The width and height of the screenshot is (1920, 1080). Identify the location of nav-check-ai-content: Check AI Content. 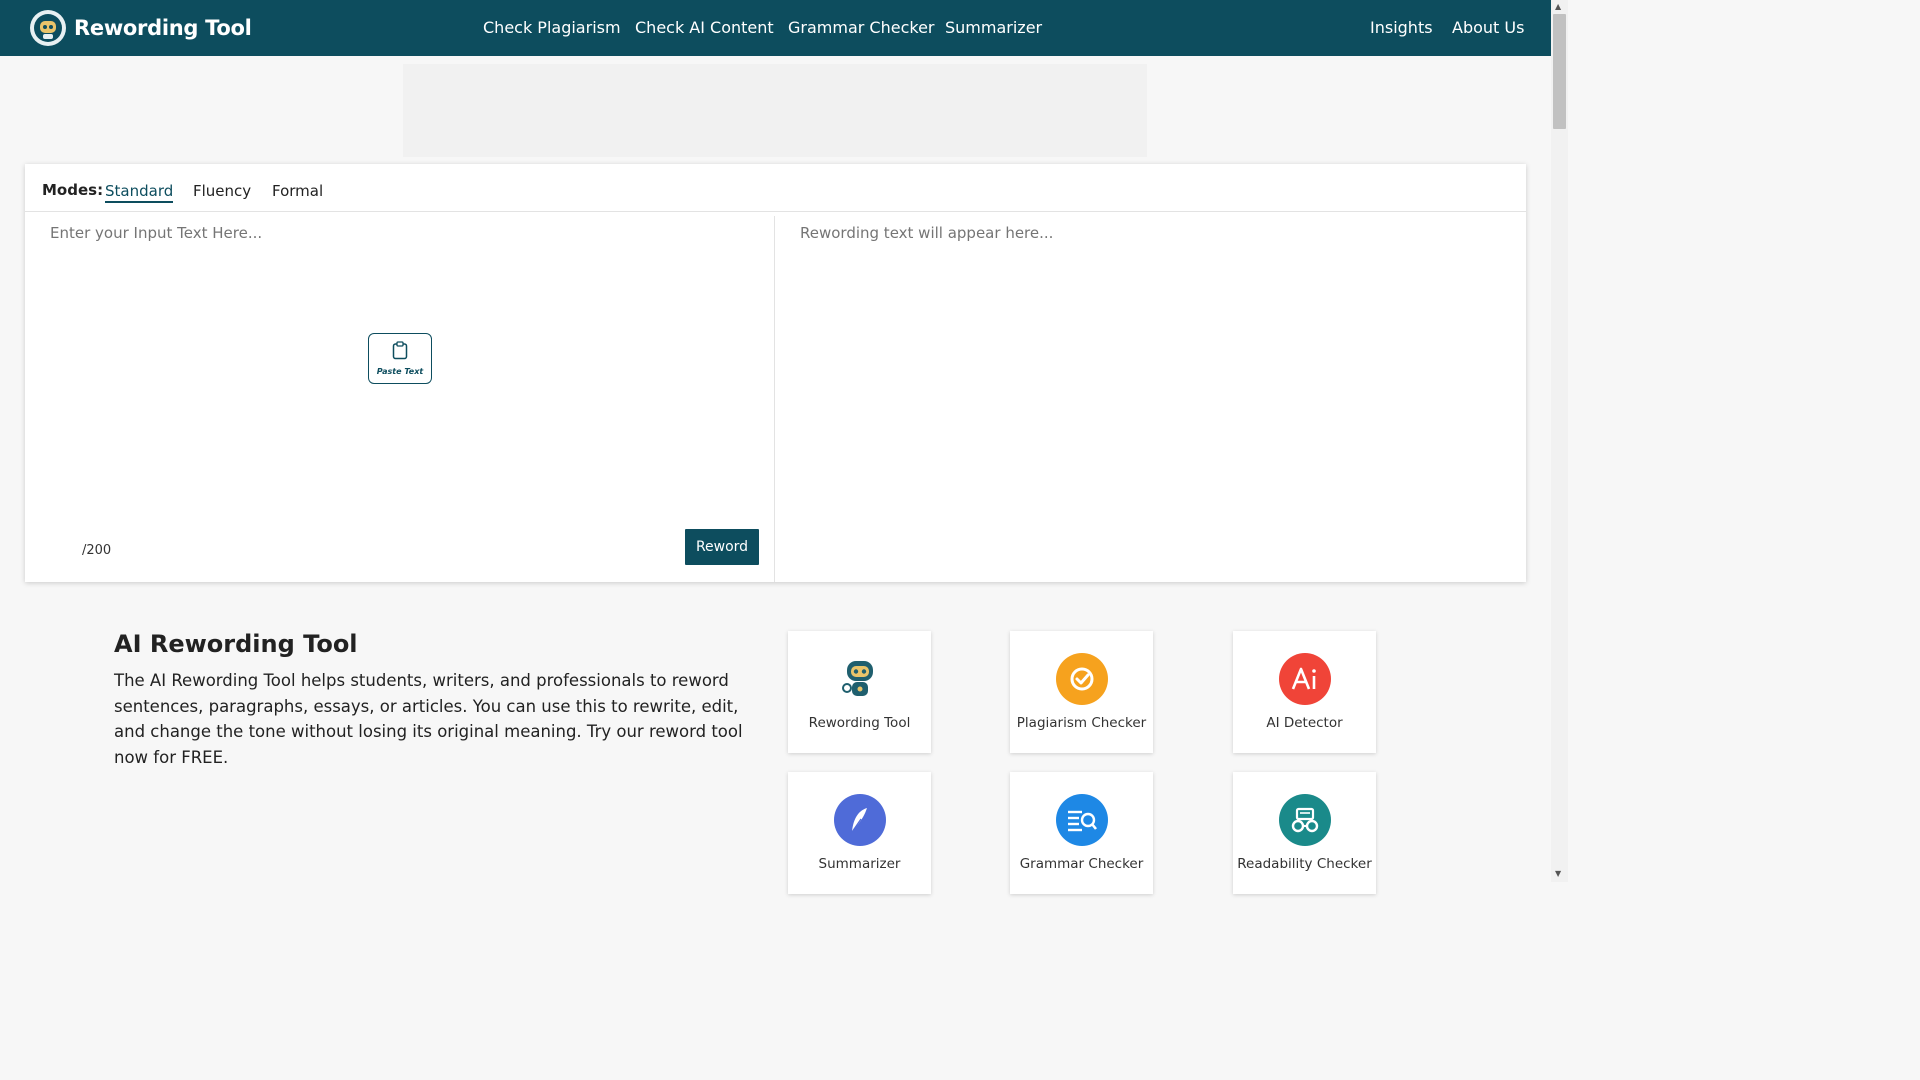
(704, 27).